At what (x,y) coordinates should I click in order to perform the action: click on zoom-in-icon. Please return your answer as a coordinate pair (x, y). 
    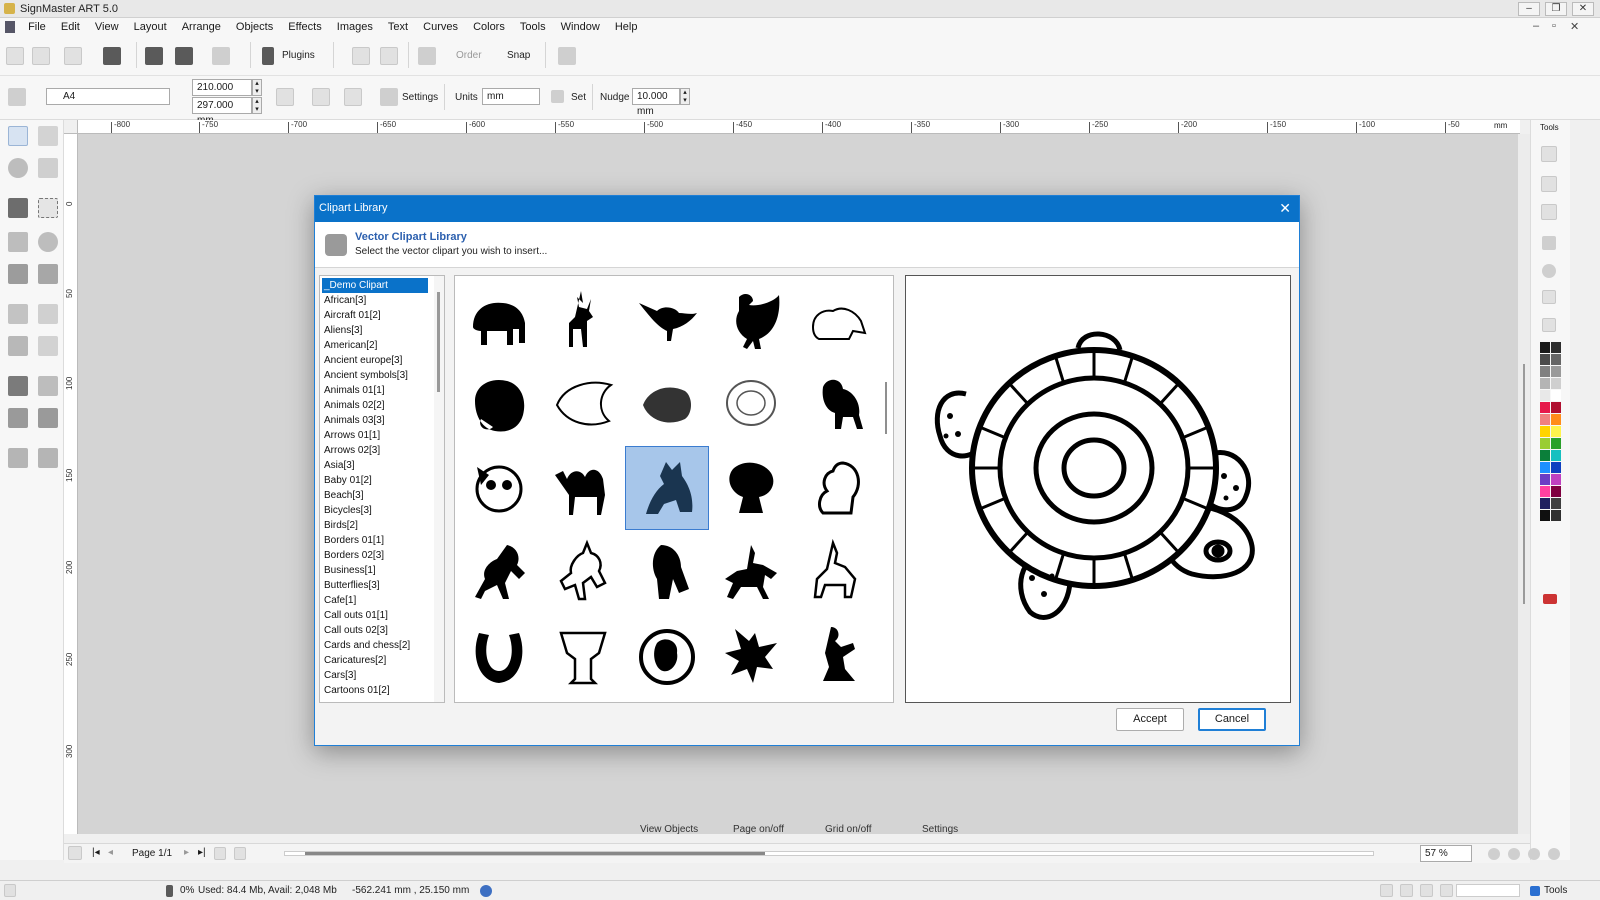
    Looking at the image, I should click on (1494, 854).